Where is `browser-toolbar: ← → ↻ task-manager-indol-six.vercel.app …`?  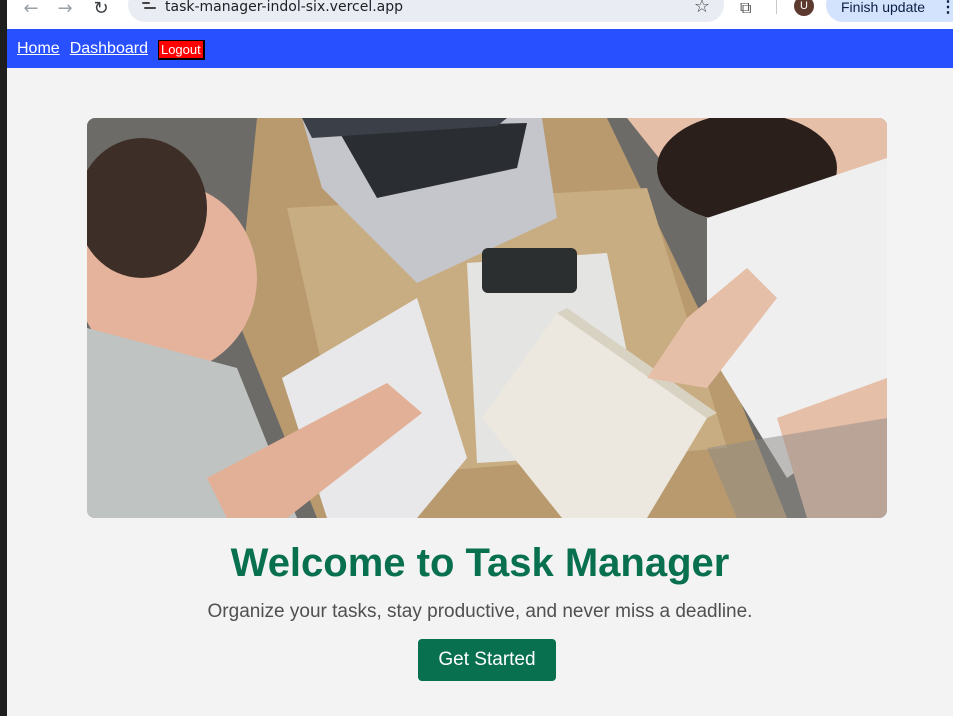
browser-toolbar: ← → ↻ task-manager-indol-six.vercel.app … is located at coordinates (480, 14).